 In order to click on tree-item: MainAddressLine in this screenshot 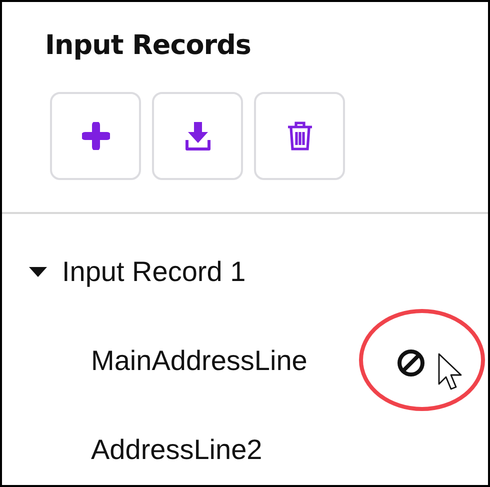, I will do `click(199, 361)`.